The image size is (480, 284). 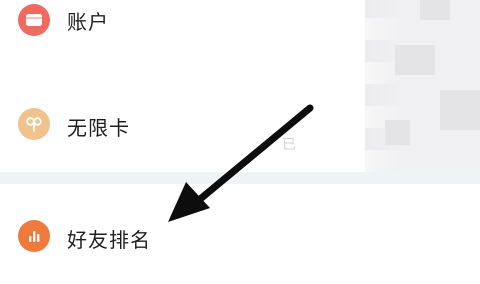 I want to click on annotation-arrow, so click(x=241, y=163).